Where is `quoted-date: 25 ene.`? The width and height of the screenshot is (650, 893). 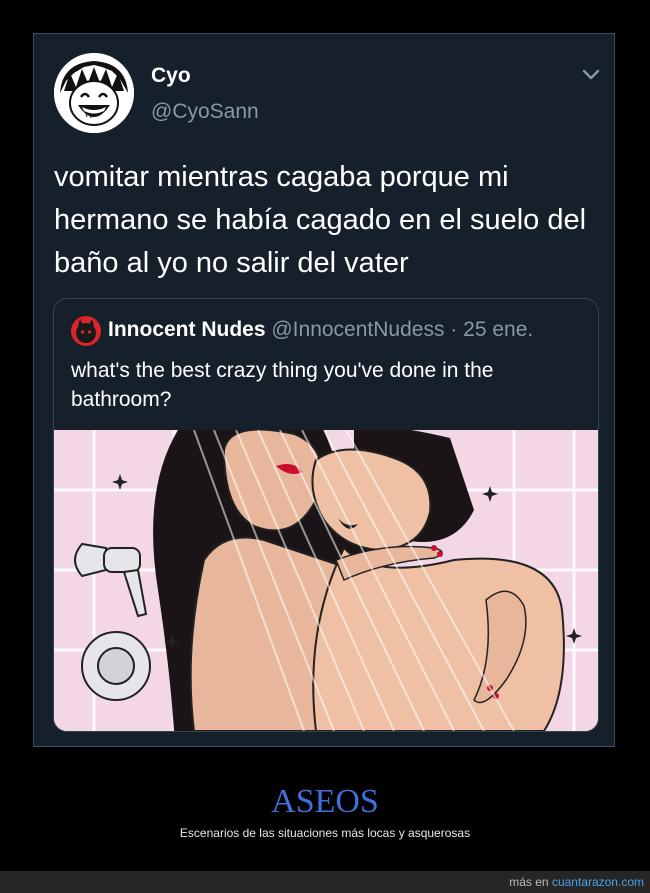
quoted-date: 25 ene. is located at coordinates (498, 329).